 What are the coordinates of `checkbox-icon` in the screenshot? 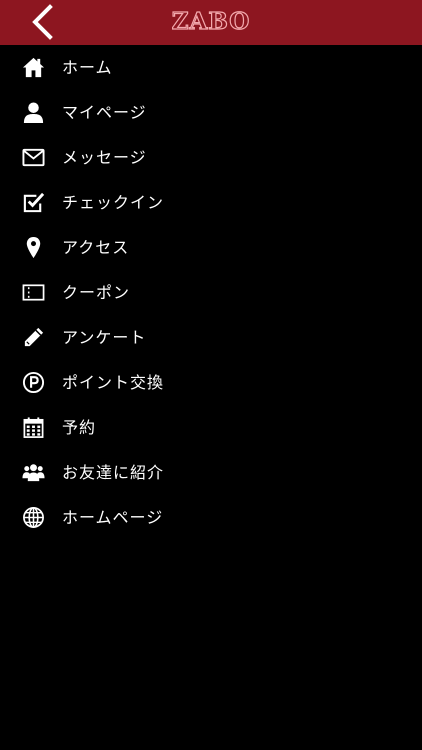 It's located at (33, 202).